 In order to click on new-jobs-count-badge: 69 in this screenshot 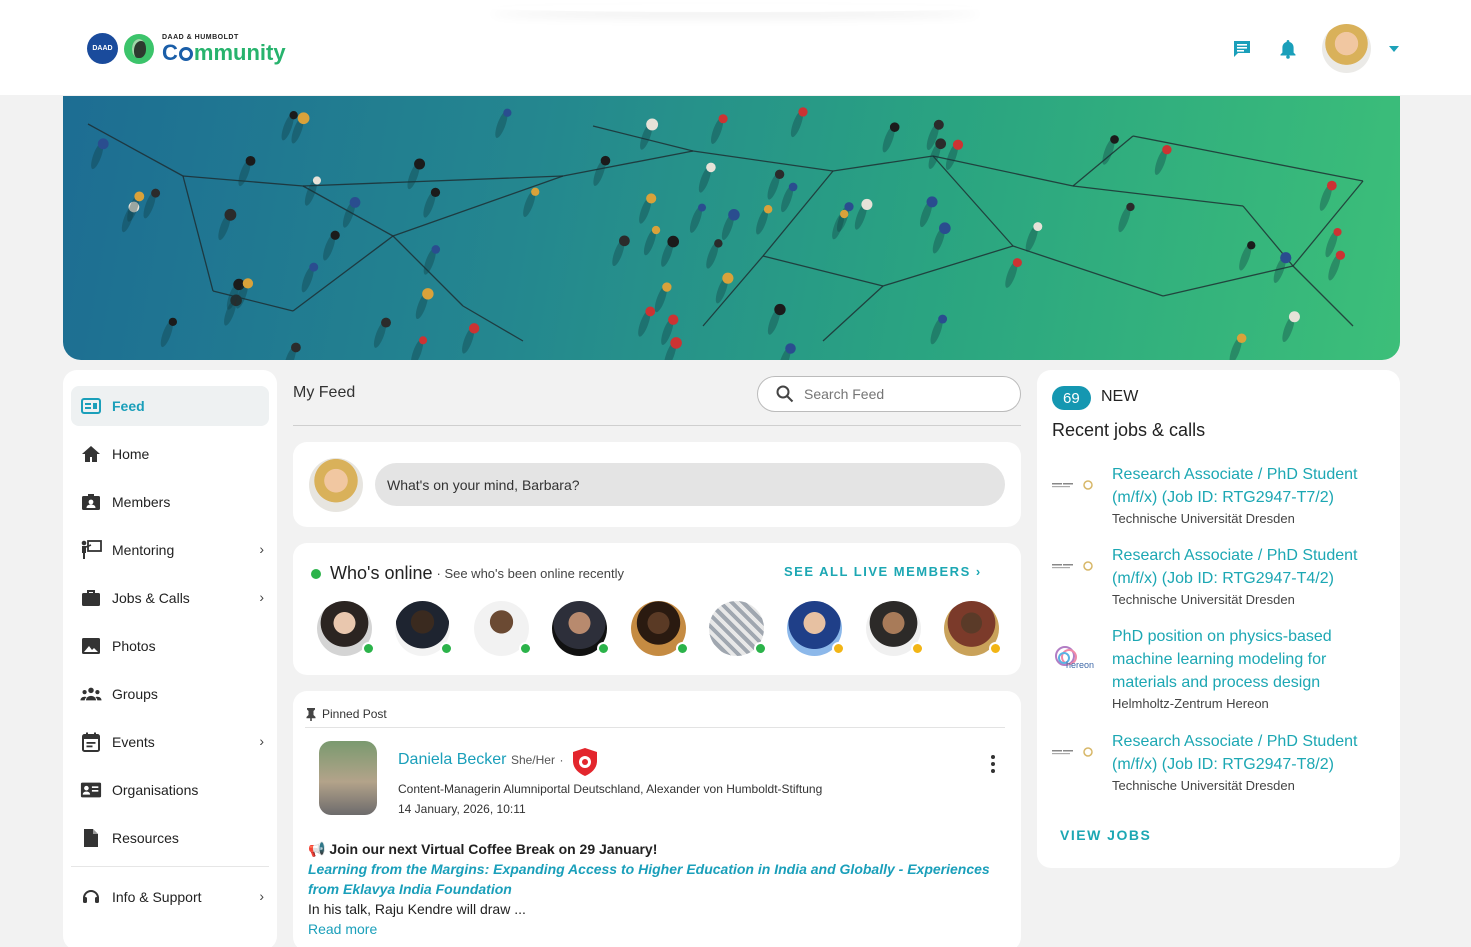, I will do `click(1071, 398)`.